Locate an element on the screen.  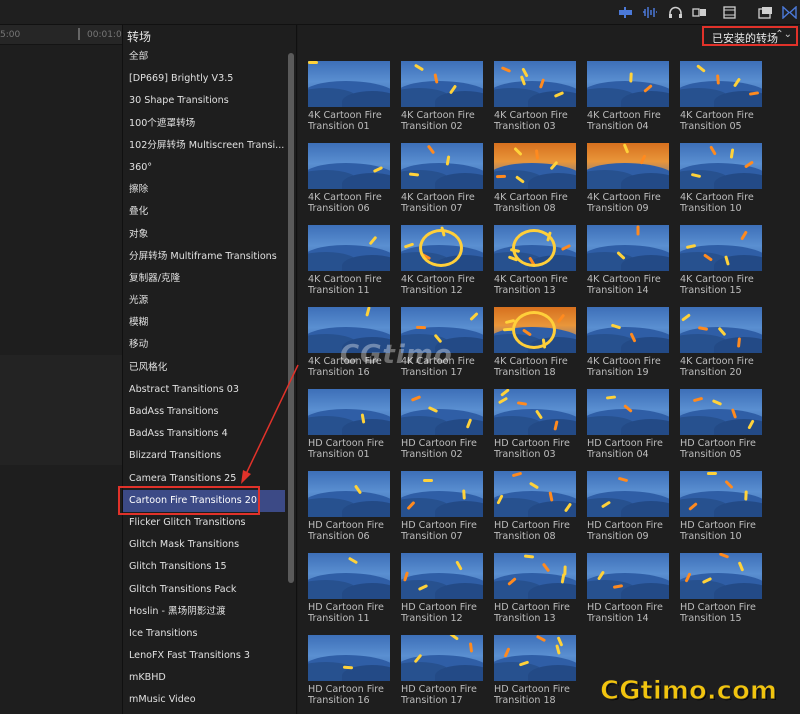
watermark-text: CGtimo.com is located at coordinates (689, 691).